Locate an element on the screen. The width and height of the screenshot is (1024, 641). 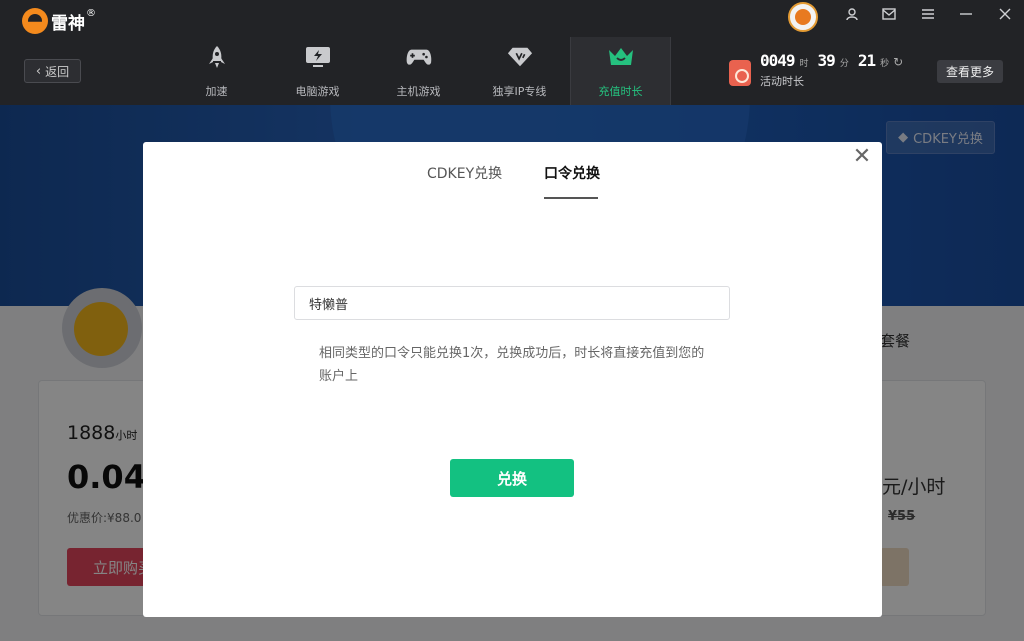
timer-minutes: 39 is located at coordinates (826, 60).